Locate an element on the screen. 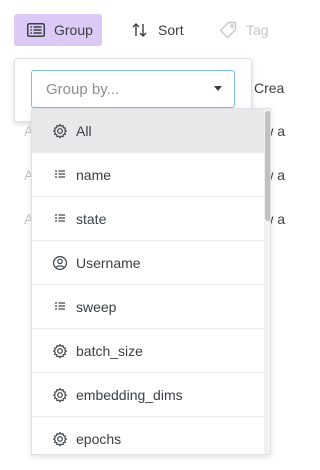 Image resolution: width=320 pixels, height=470 pixels. menu-item-username: Username is located at coordinates (148, 263).